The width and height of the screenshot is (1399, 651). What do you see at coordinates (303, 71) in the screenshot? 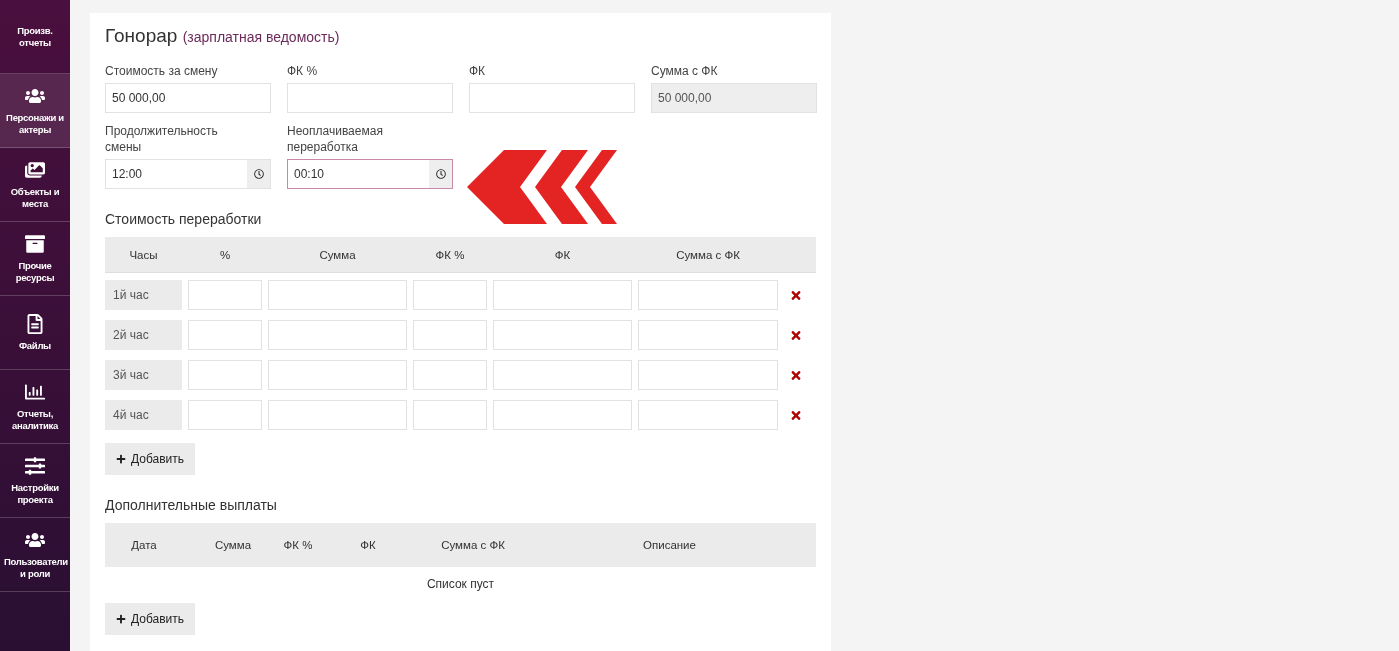
I see `field-label: ФК %` at bounding box center [303, 71].